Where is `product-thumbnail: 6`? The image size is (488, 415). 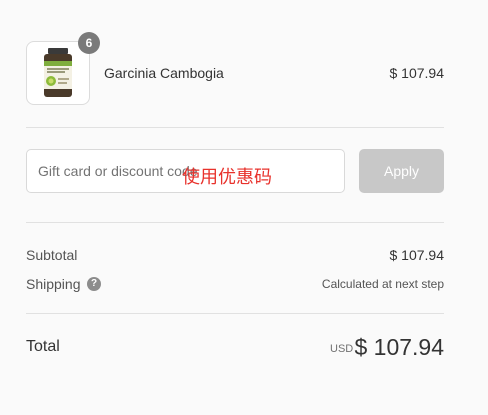
product-thumbnail: 6 is located at coordinates (63, 68).